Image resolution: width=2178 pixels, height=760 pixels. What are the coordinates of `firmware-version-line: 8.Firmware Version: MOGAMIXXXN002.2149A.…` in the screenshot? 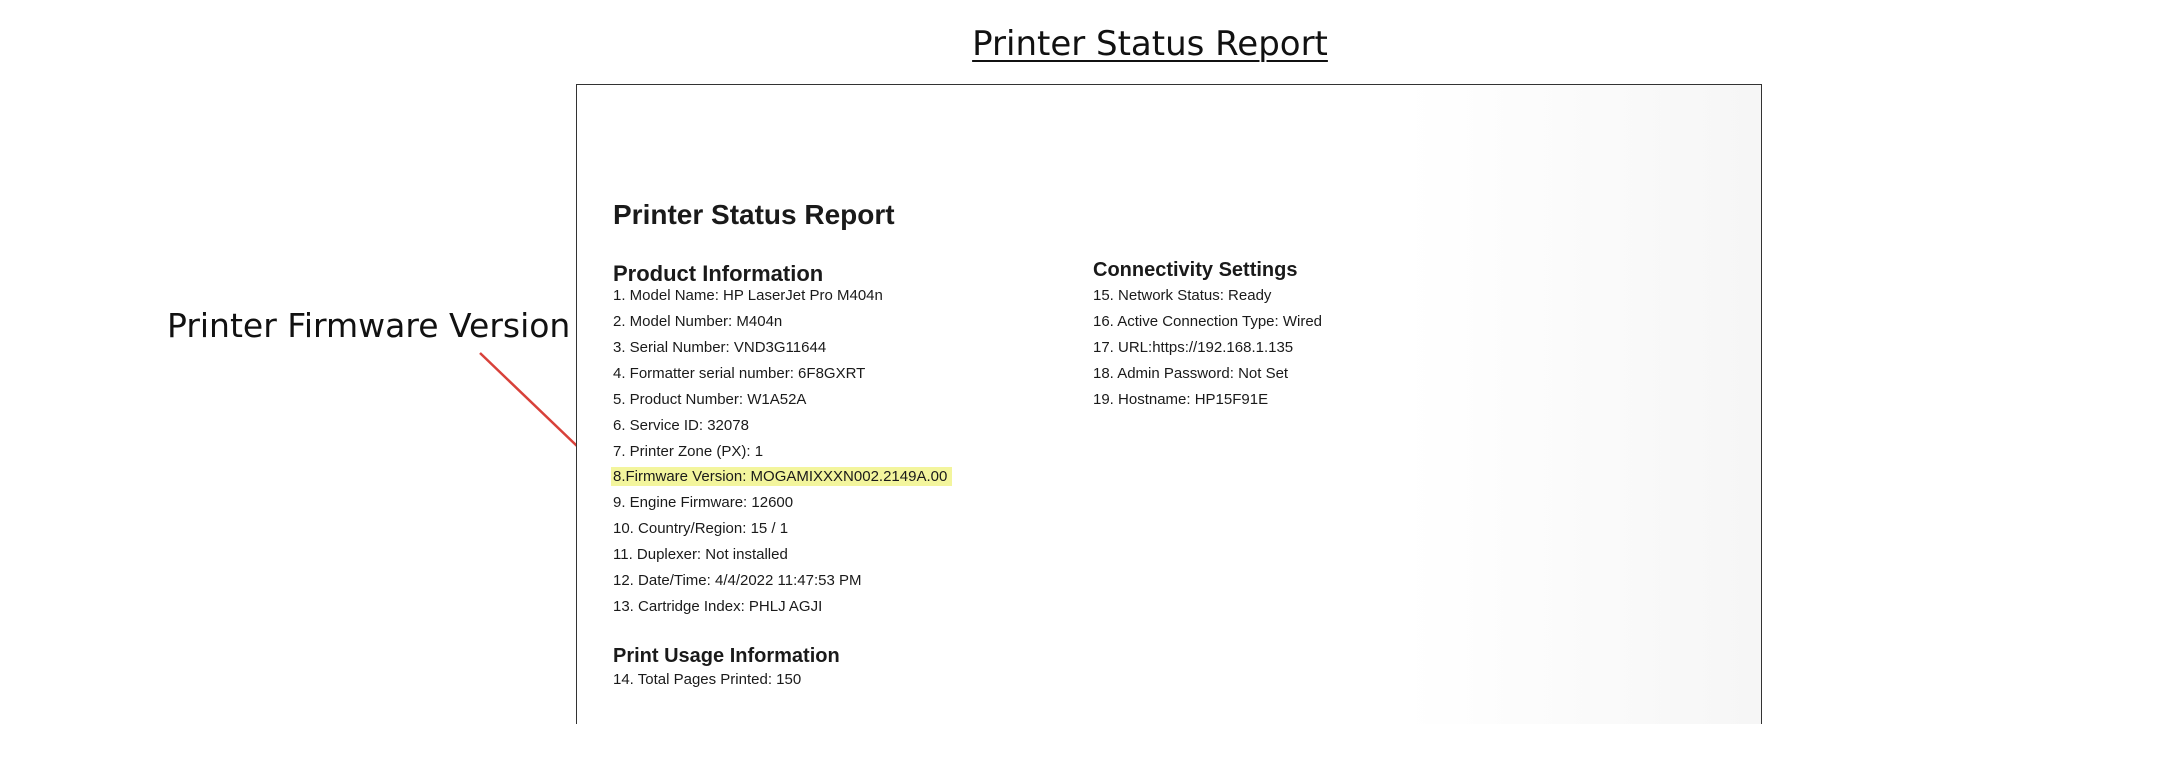 It's located at (782, 476).